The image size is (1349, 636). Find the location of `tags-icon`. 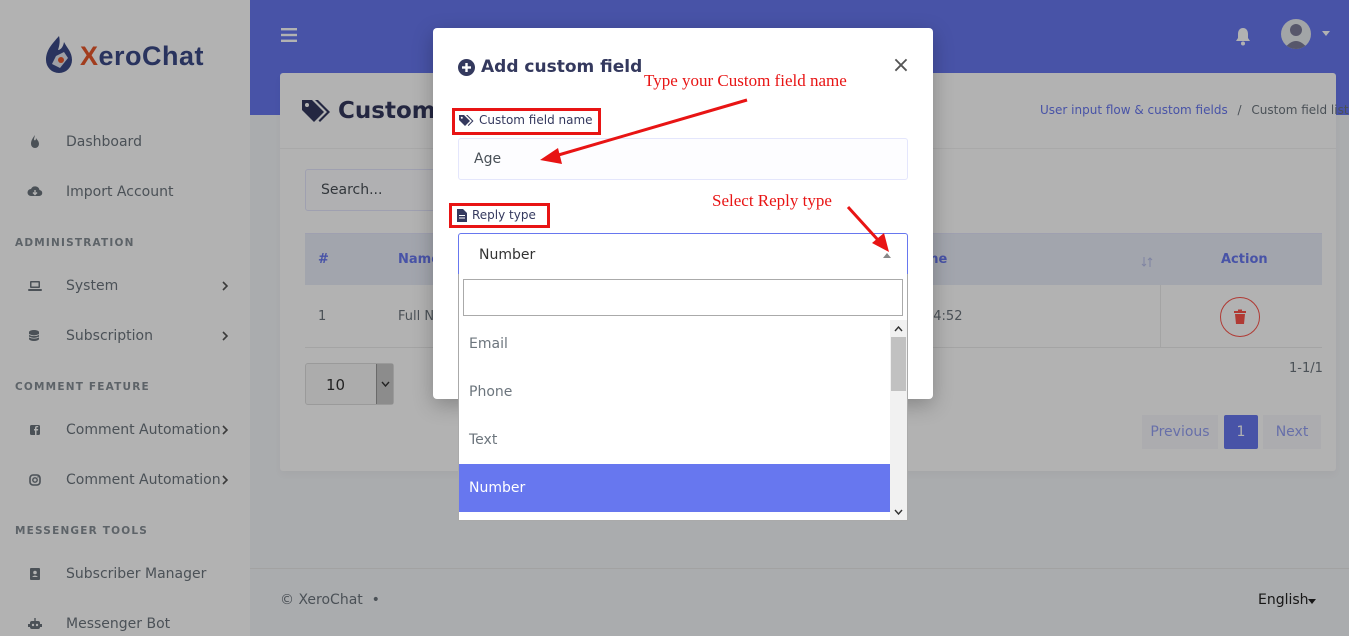

tags-icon is located at coordinates (466, 120).